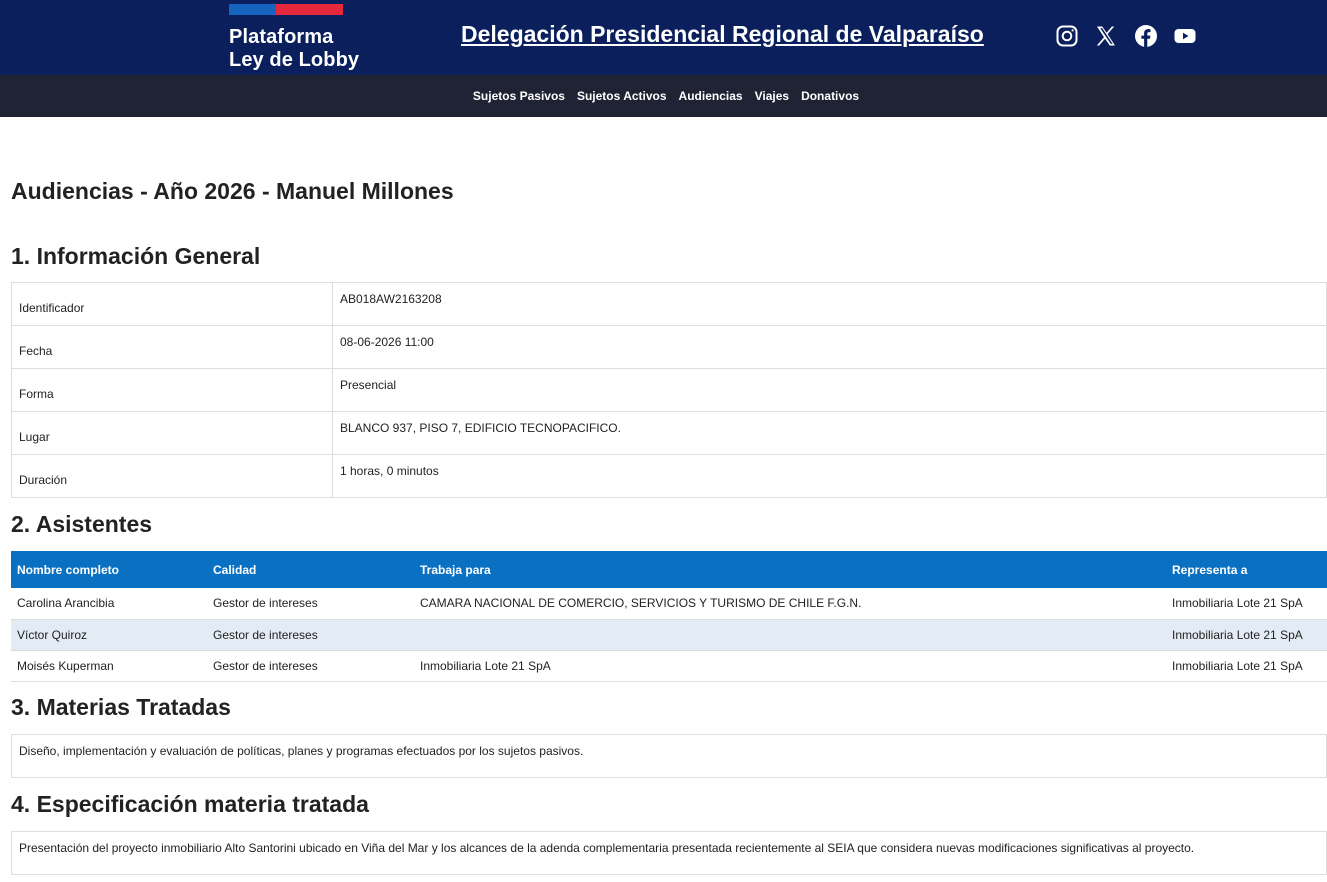 The image size is (1327, 882). What do you see at coordinates (172, 433) in the screenshot?
I see `info-label: Lugar` at bounding box center [172, 433].